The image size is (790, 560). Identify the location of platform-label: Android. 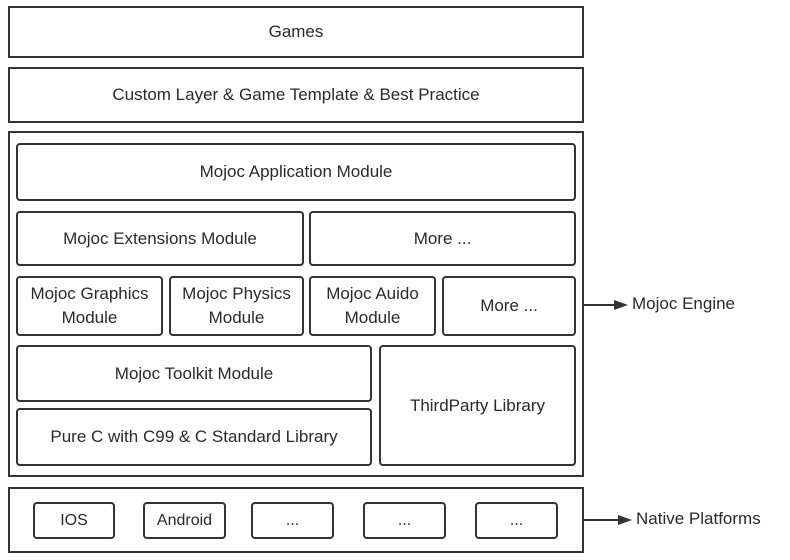
(184, 520).